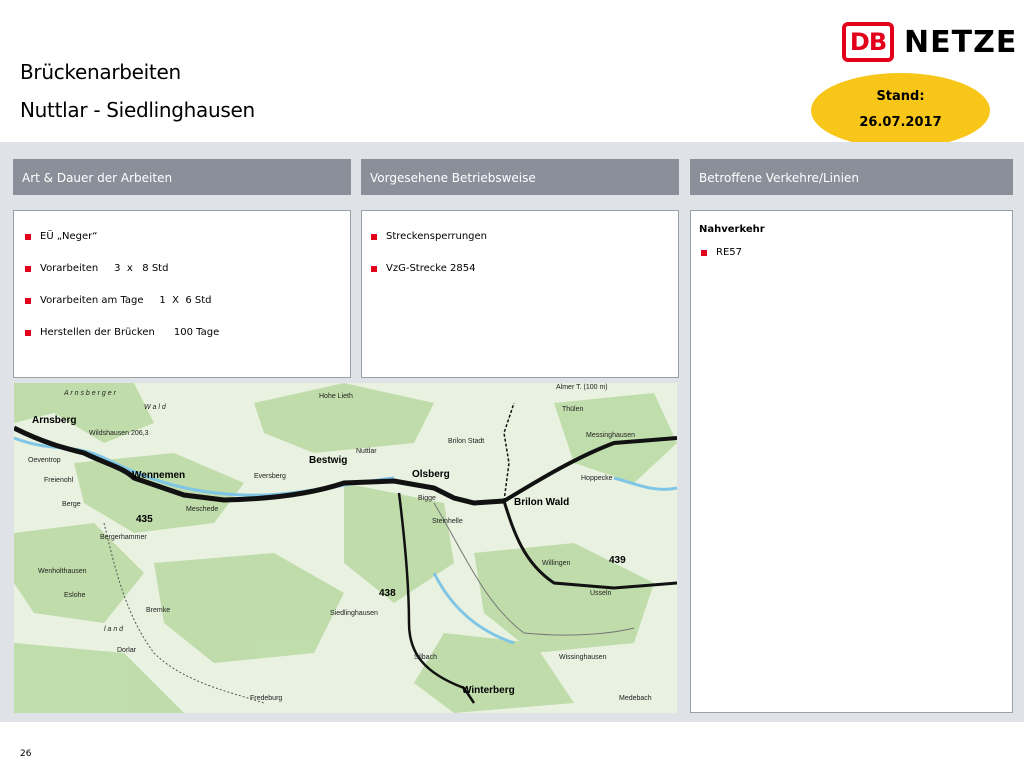  I want to click on map-label-thulen: Thülen, so click(573, 409).